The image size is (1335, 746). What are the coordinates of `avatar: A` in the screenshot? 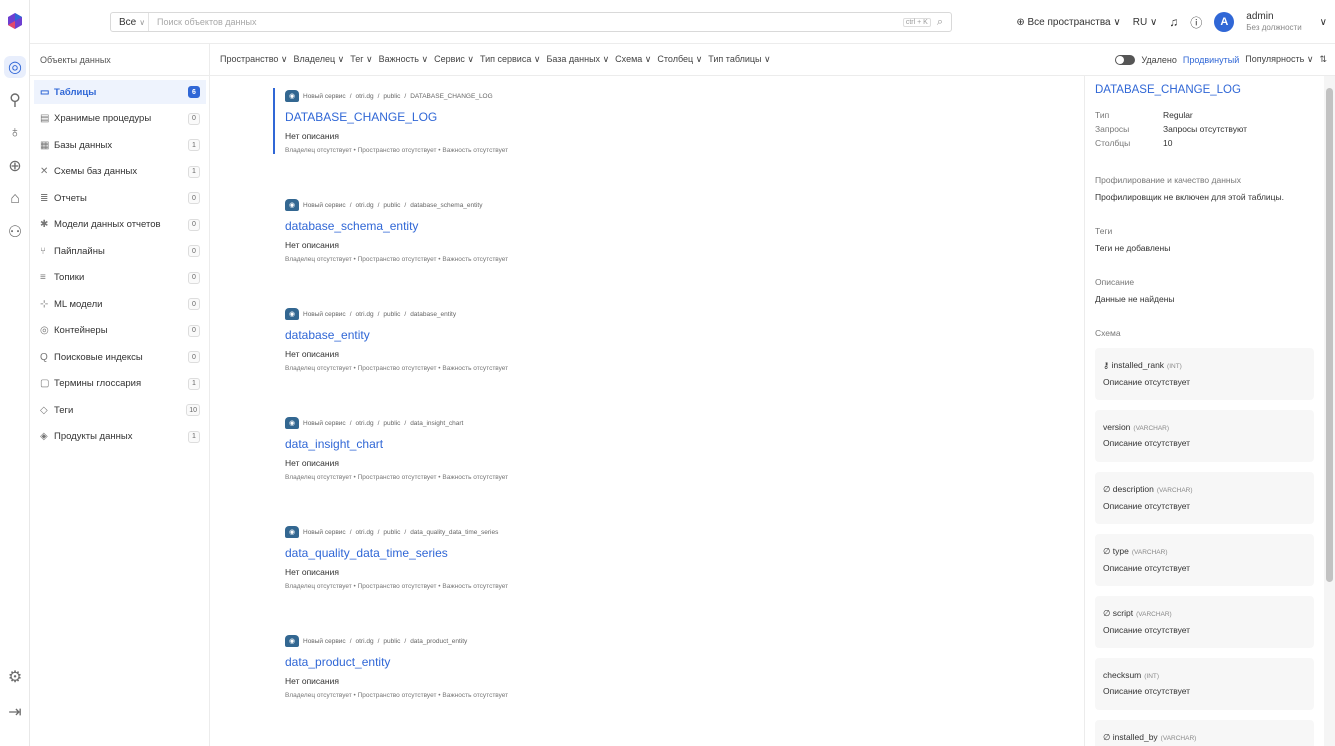 It's located at (1224, 22).